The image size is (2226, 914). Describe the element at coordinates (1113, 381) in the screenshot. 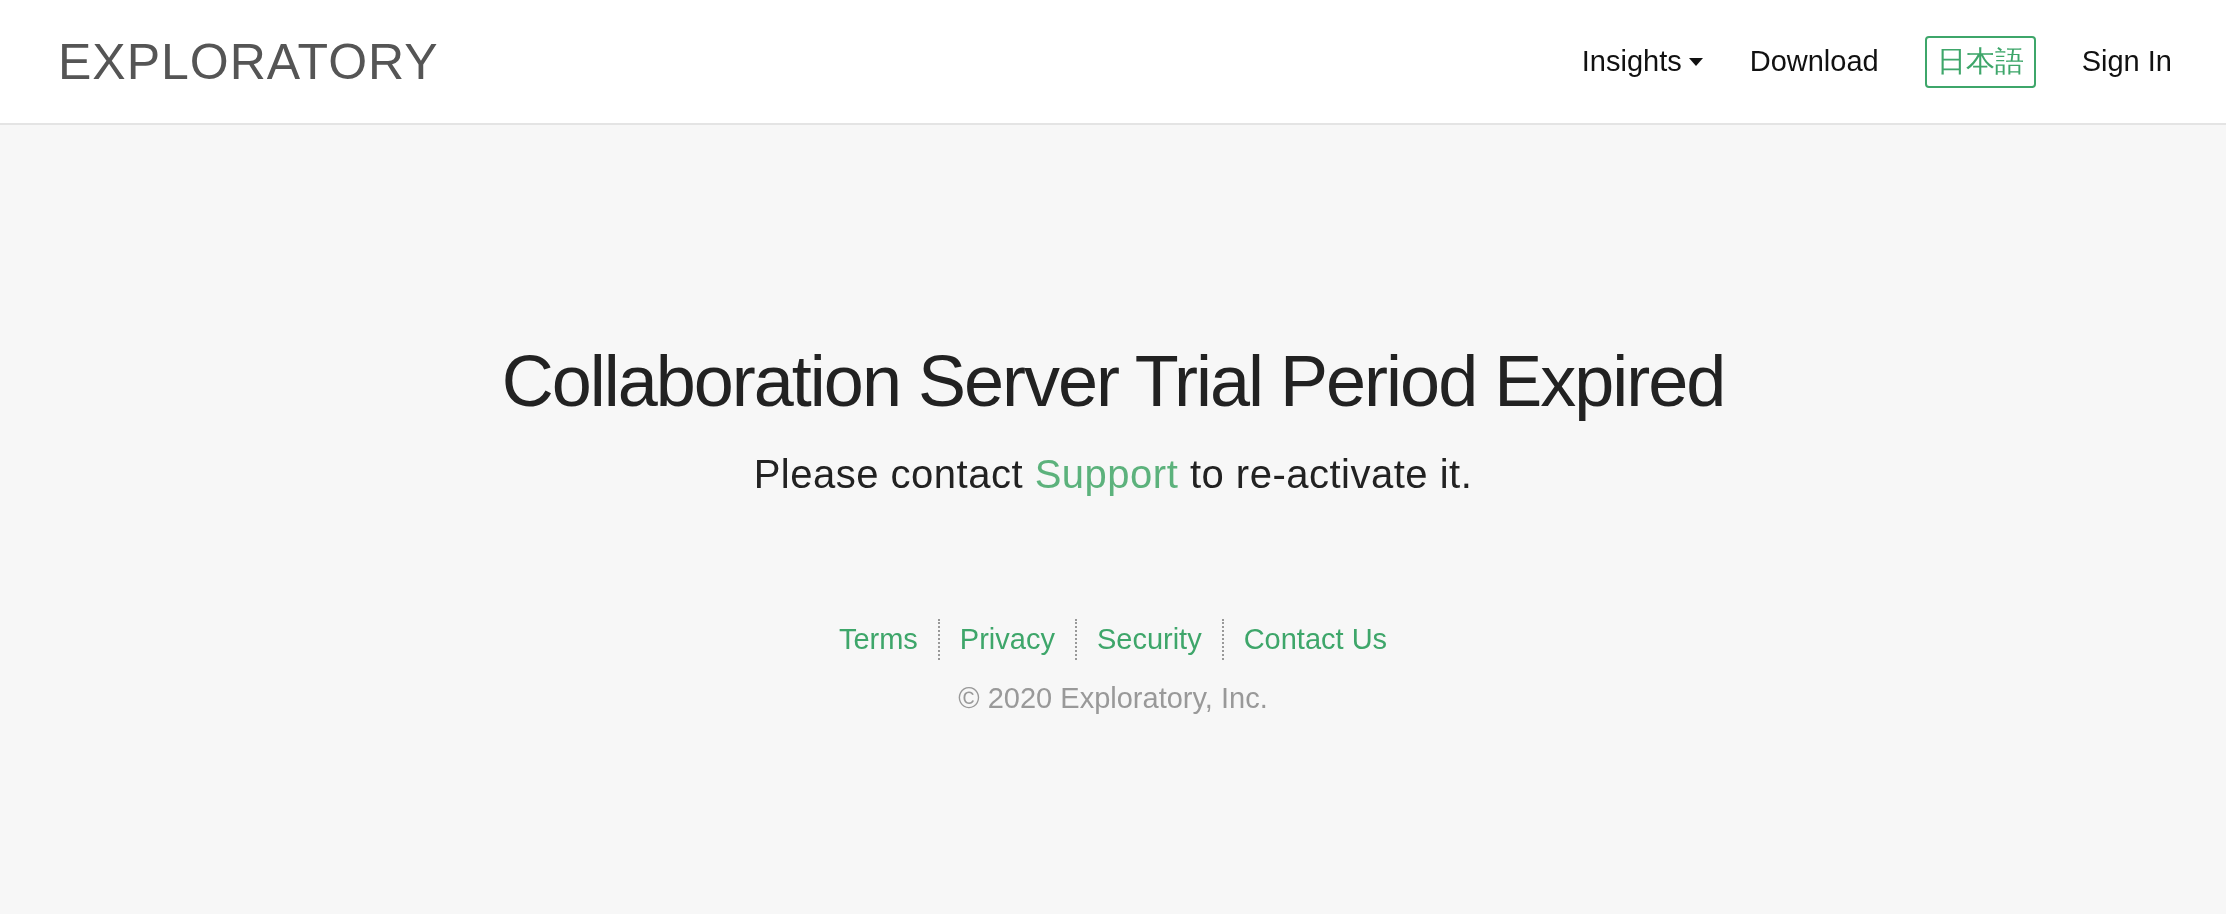

I see `page-title: Collaboration Server Trial Period Expired` at that location.